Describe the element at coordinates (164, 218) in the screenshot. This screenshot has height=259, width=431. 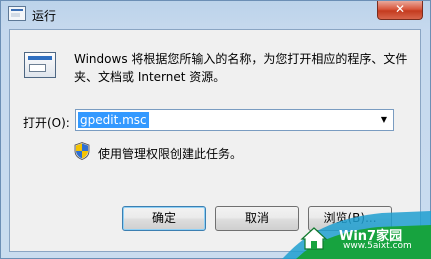
I see `ok-button: 确定` at that location.